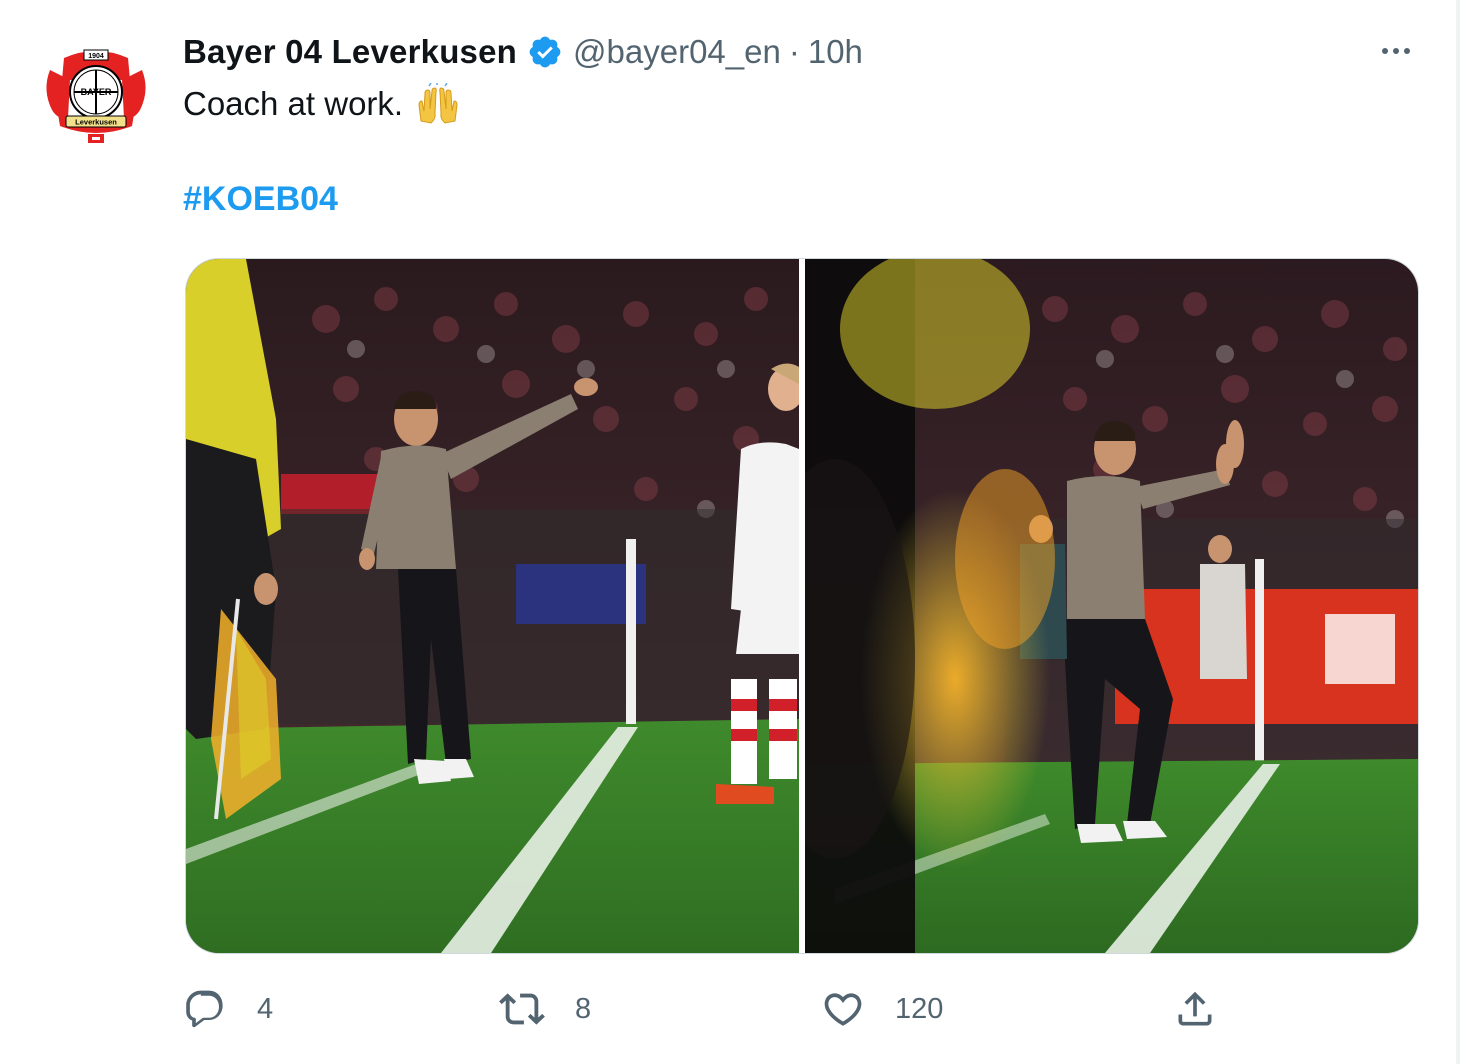 The width and height of the screenshot is (1460, 1064). I want to click on avatar: 1904 BAYER Leverkusen, so click(96, 96).